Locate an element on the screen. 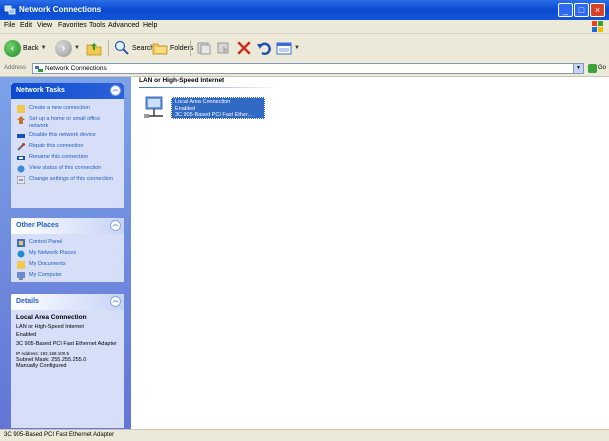 This screenshot has height=441, width=609. search-icon is located at coordinates (121, 47).